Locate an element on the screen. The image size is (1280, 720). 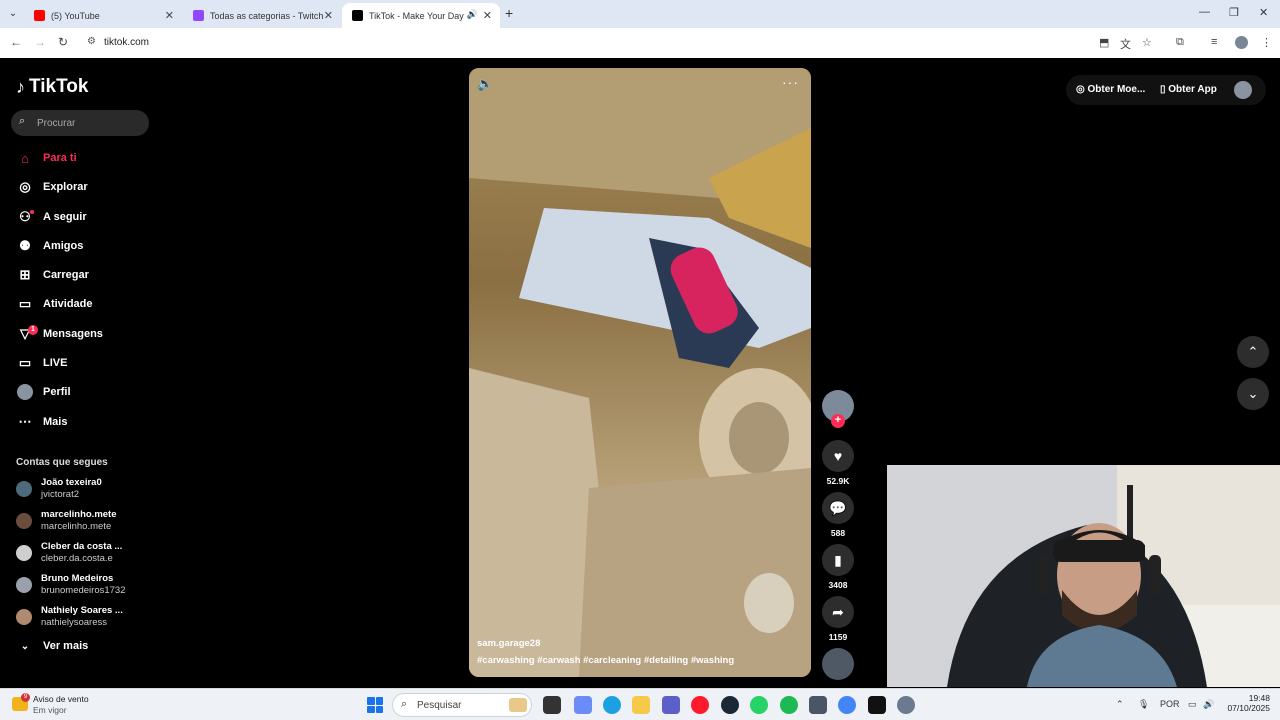
follow-plus-icon: + is located at coordinates (838, 421).